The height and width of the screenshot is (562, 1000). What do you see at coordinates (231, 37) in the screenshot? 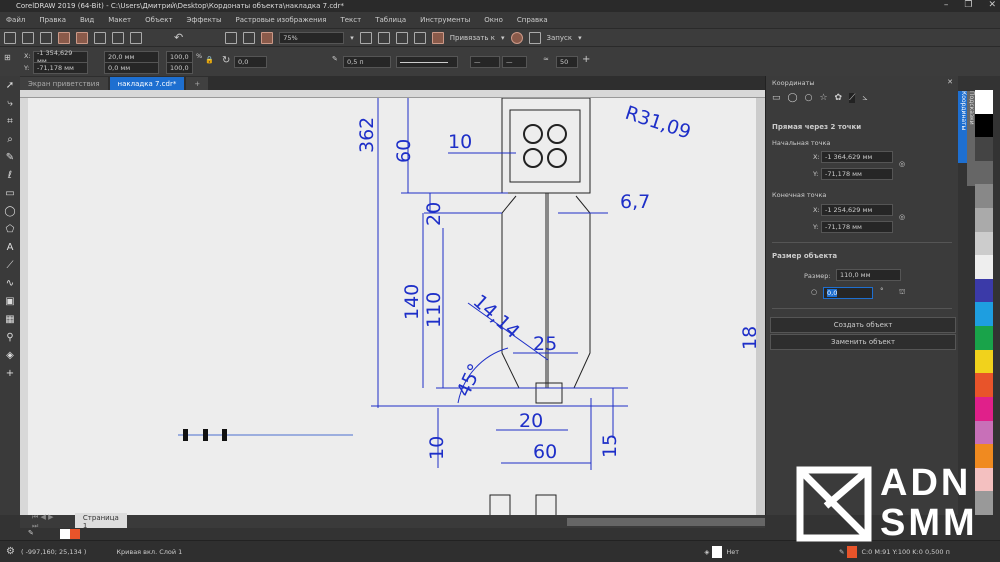
I see `import-icon` at bounding box center [231, 37].